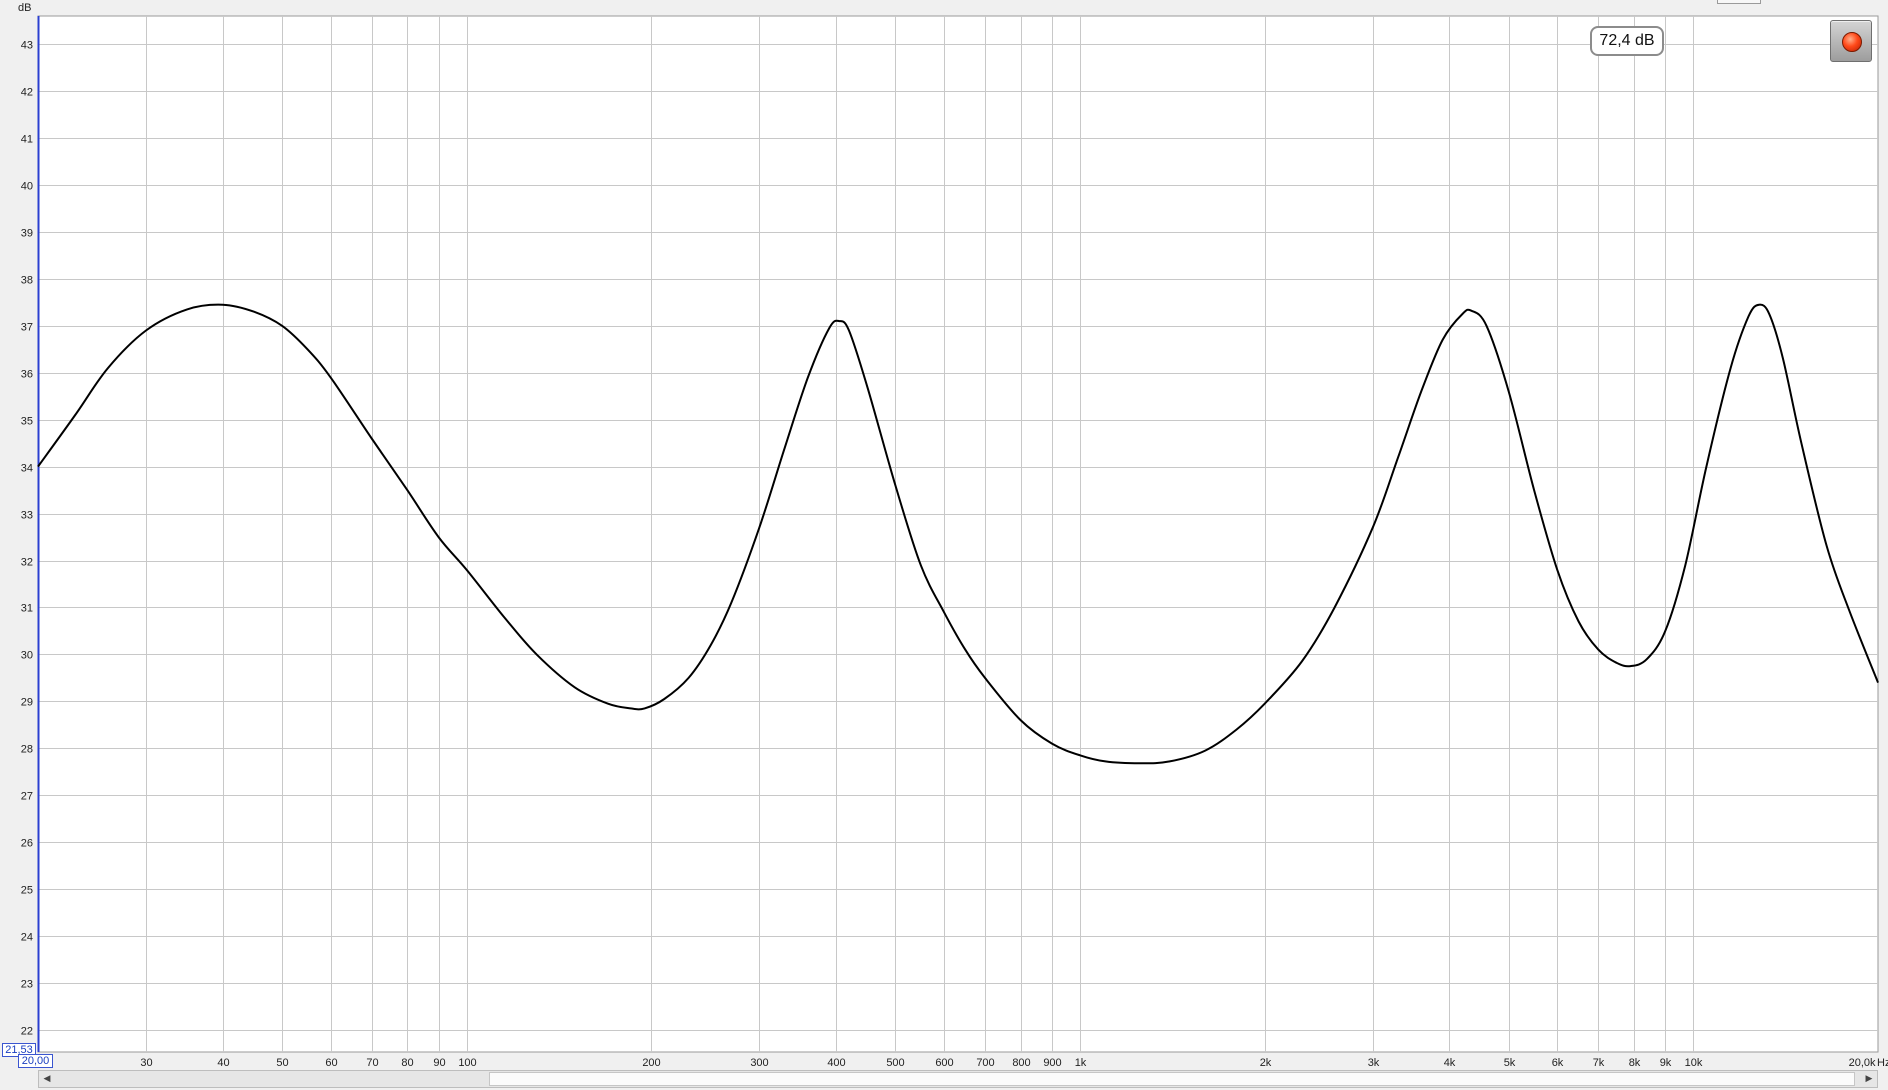 The image size is (1888, 1090). Describe the element at coordinates (1862, 1063) in the screenshot. I see `x-tick-label: 20,0k` at that location.